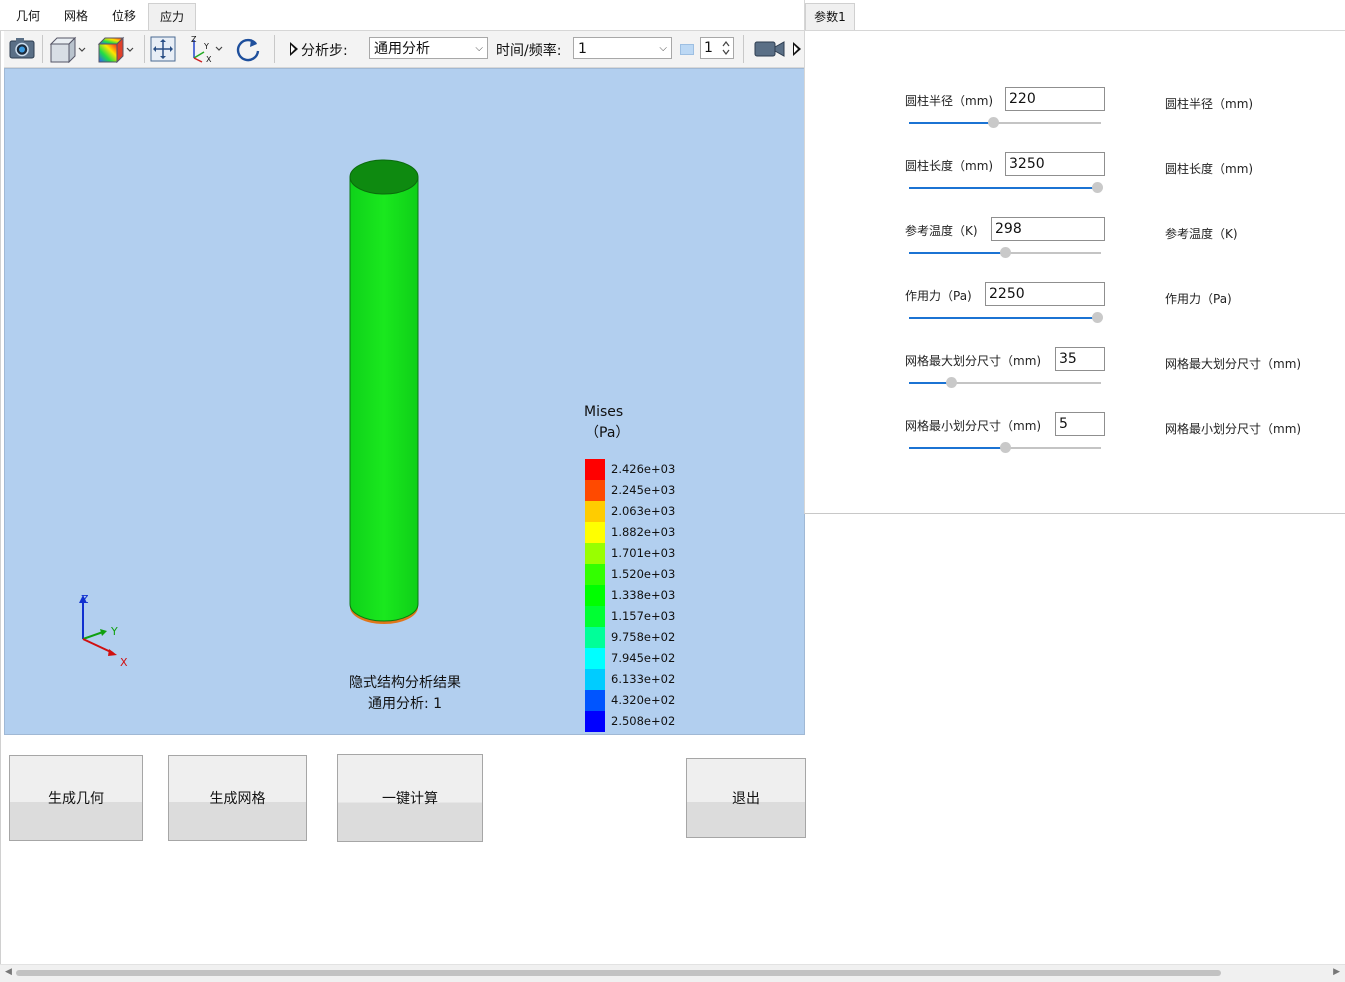 This screenshot has height=982, width=1345. I want to click on scroll-left-icon: ◀, so click(8, 972).